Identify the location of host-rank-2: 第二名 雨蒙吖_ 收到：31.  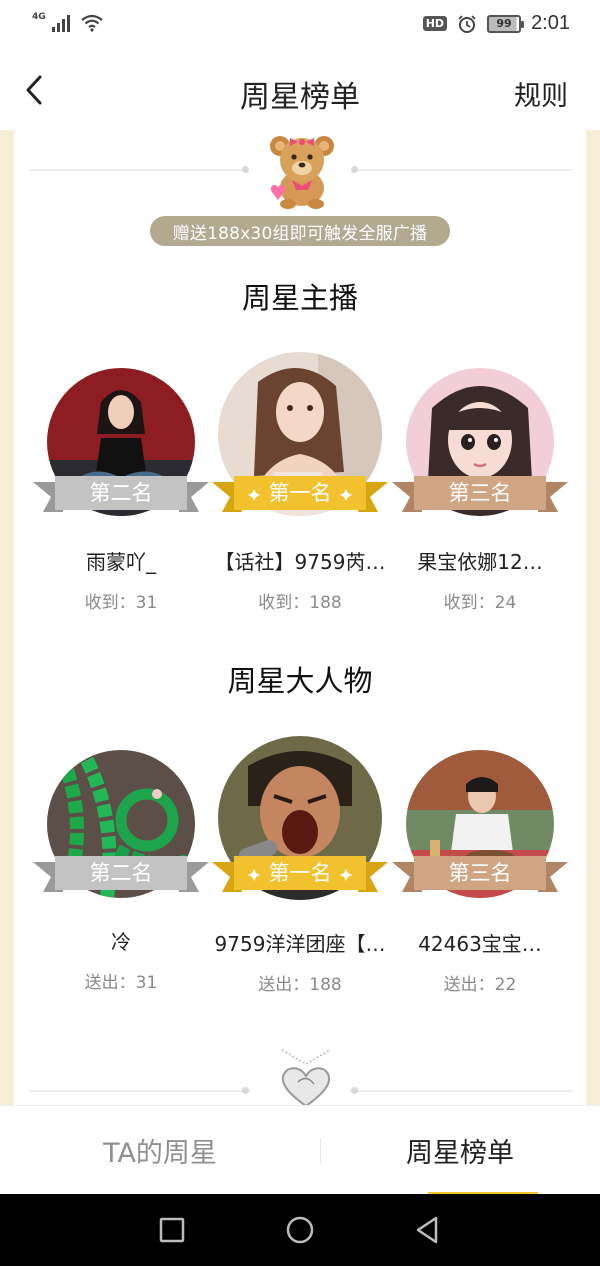
(121, 481).